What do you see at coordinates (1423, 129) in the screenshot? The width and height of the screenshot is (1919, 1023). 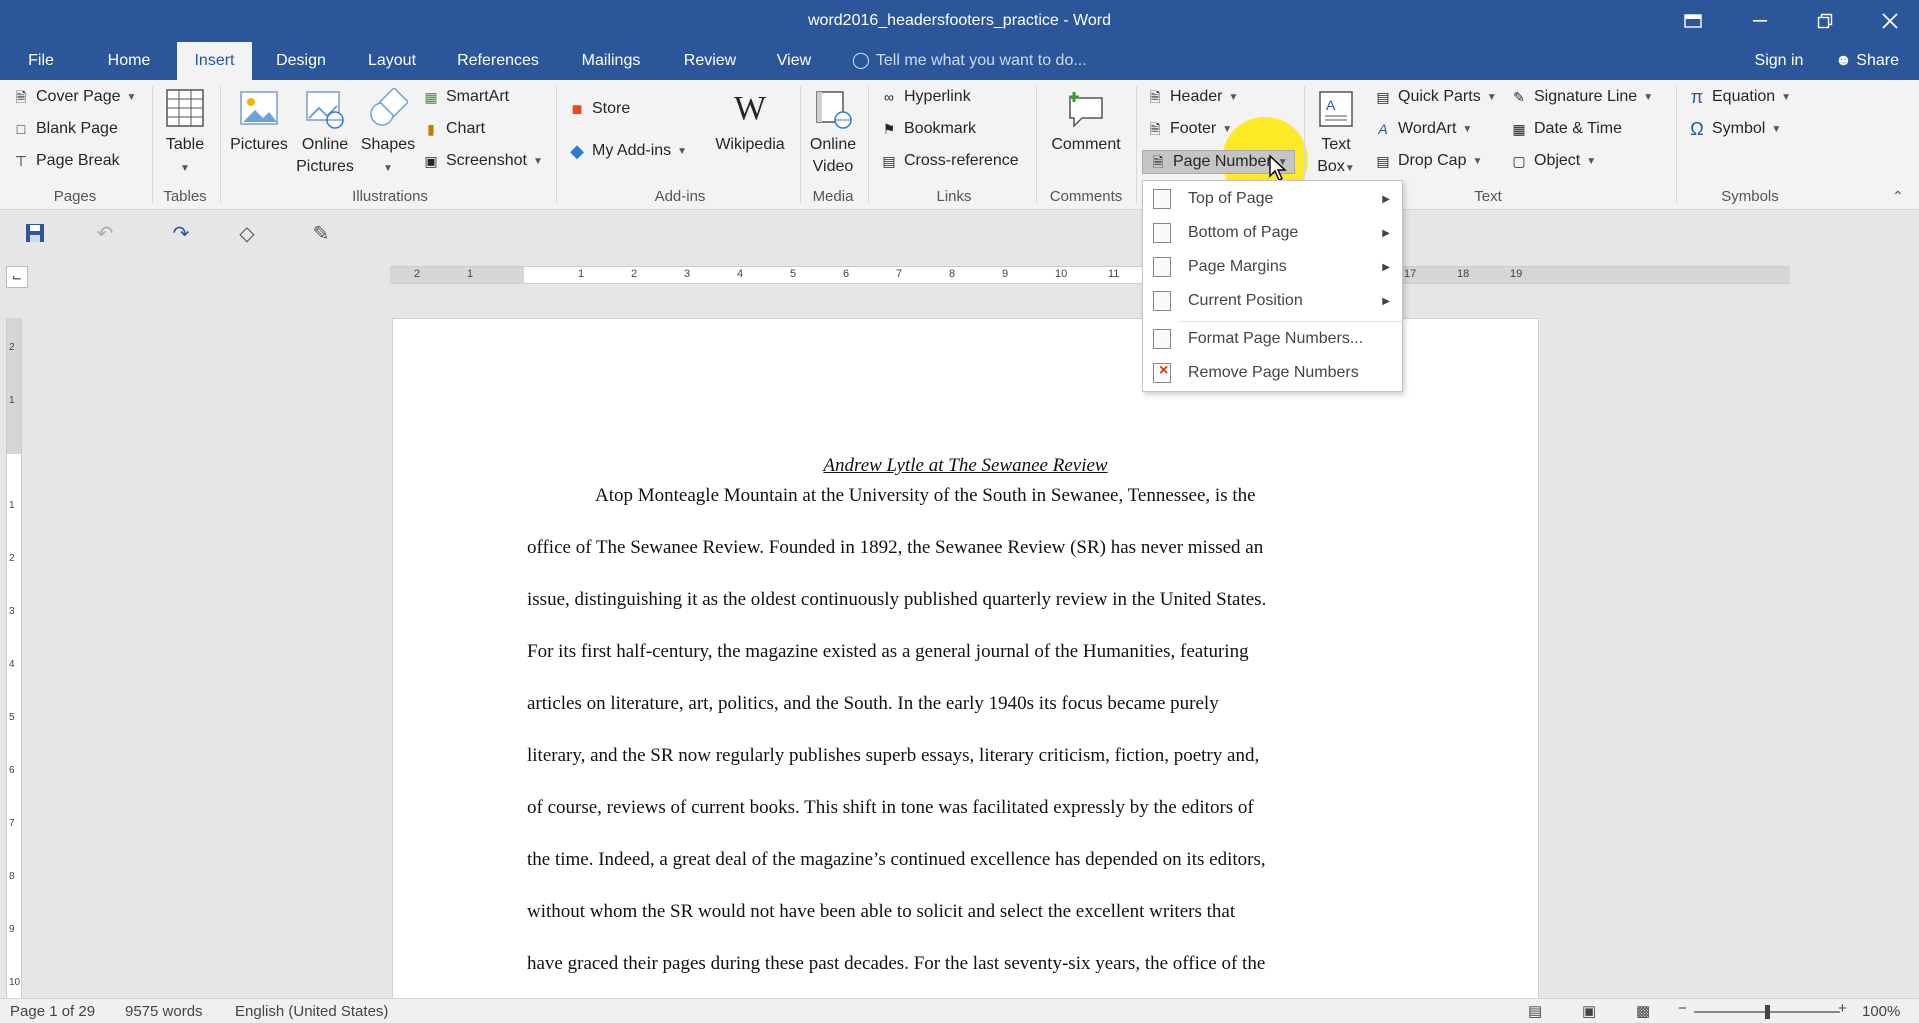 I see `wordart-button: A WordArt ▼` at bounding box center [1423, 129].